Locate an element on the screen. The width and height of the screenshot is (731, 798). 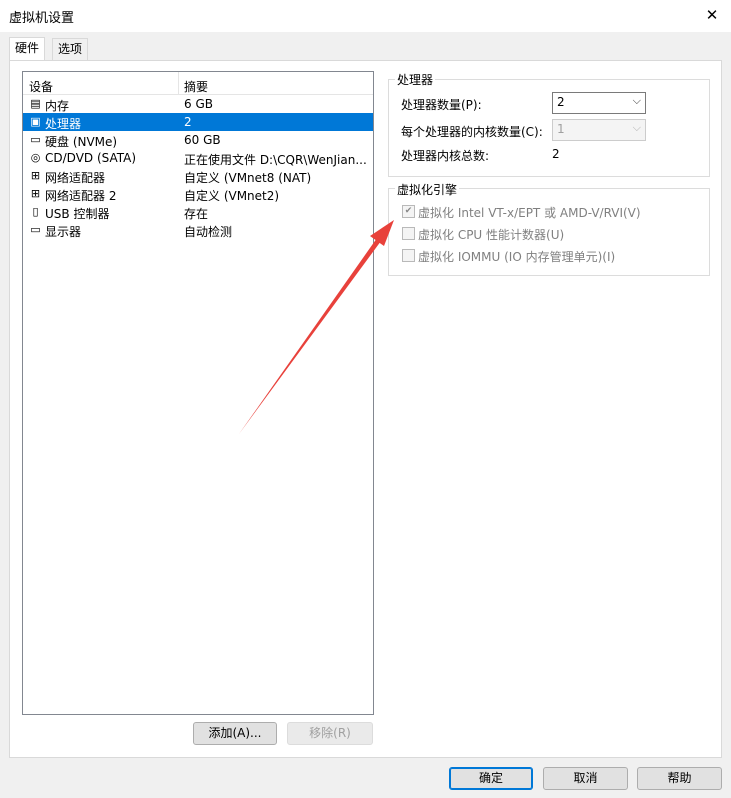
device-name: 硬盘 (NVMe) is located at coordinates (81, 142).